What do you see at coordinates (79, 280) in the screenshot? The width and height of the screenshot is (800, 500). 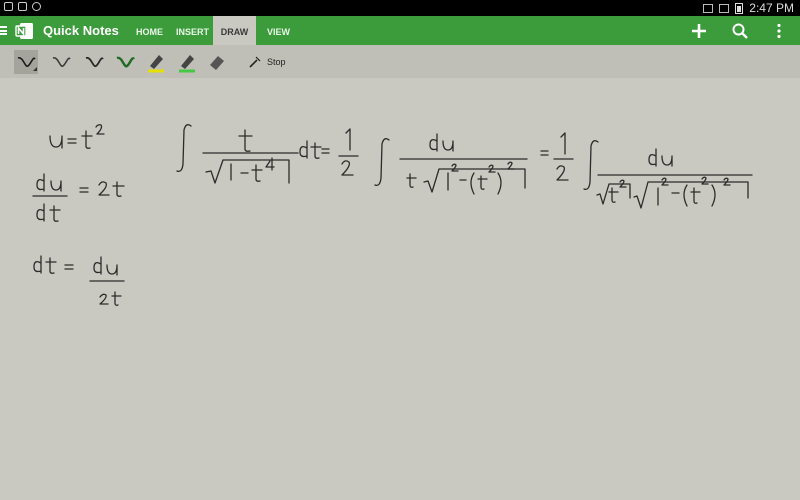 I see `ink-dt-equals-du-over-2t` at bounding box center [79, 280].